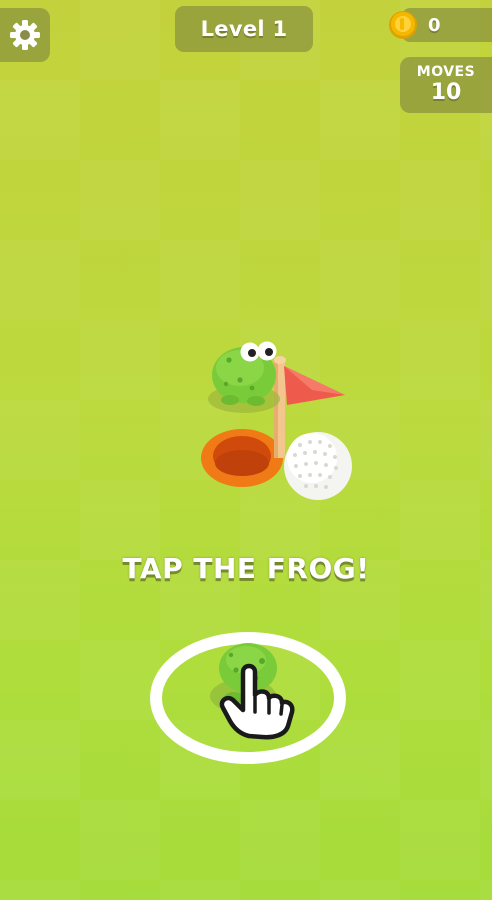 The image size is (492, 900). Describe the element at coordinates (244, 377) in the screenshot. I see `frog-character` at that location.